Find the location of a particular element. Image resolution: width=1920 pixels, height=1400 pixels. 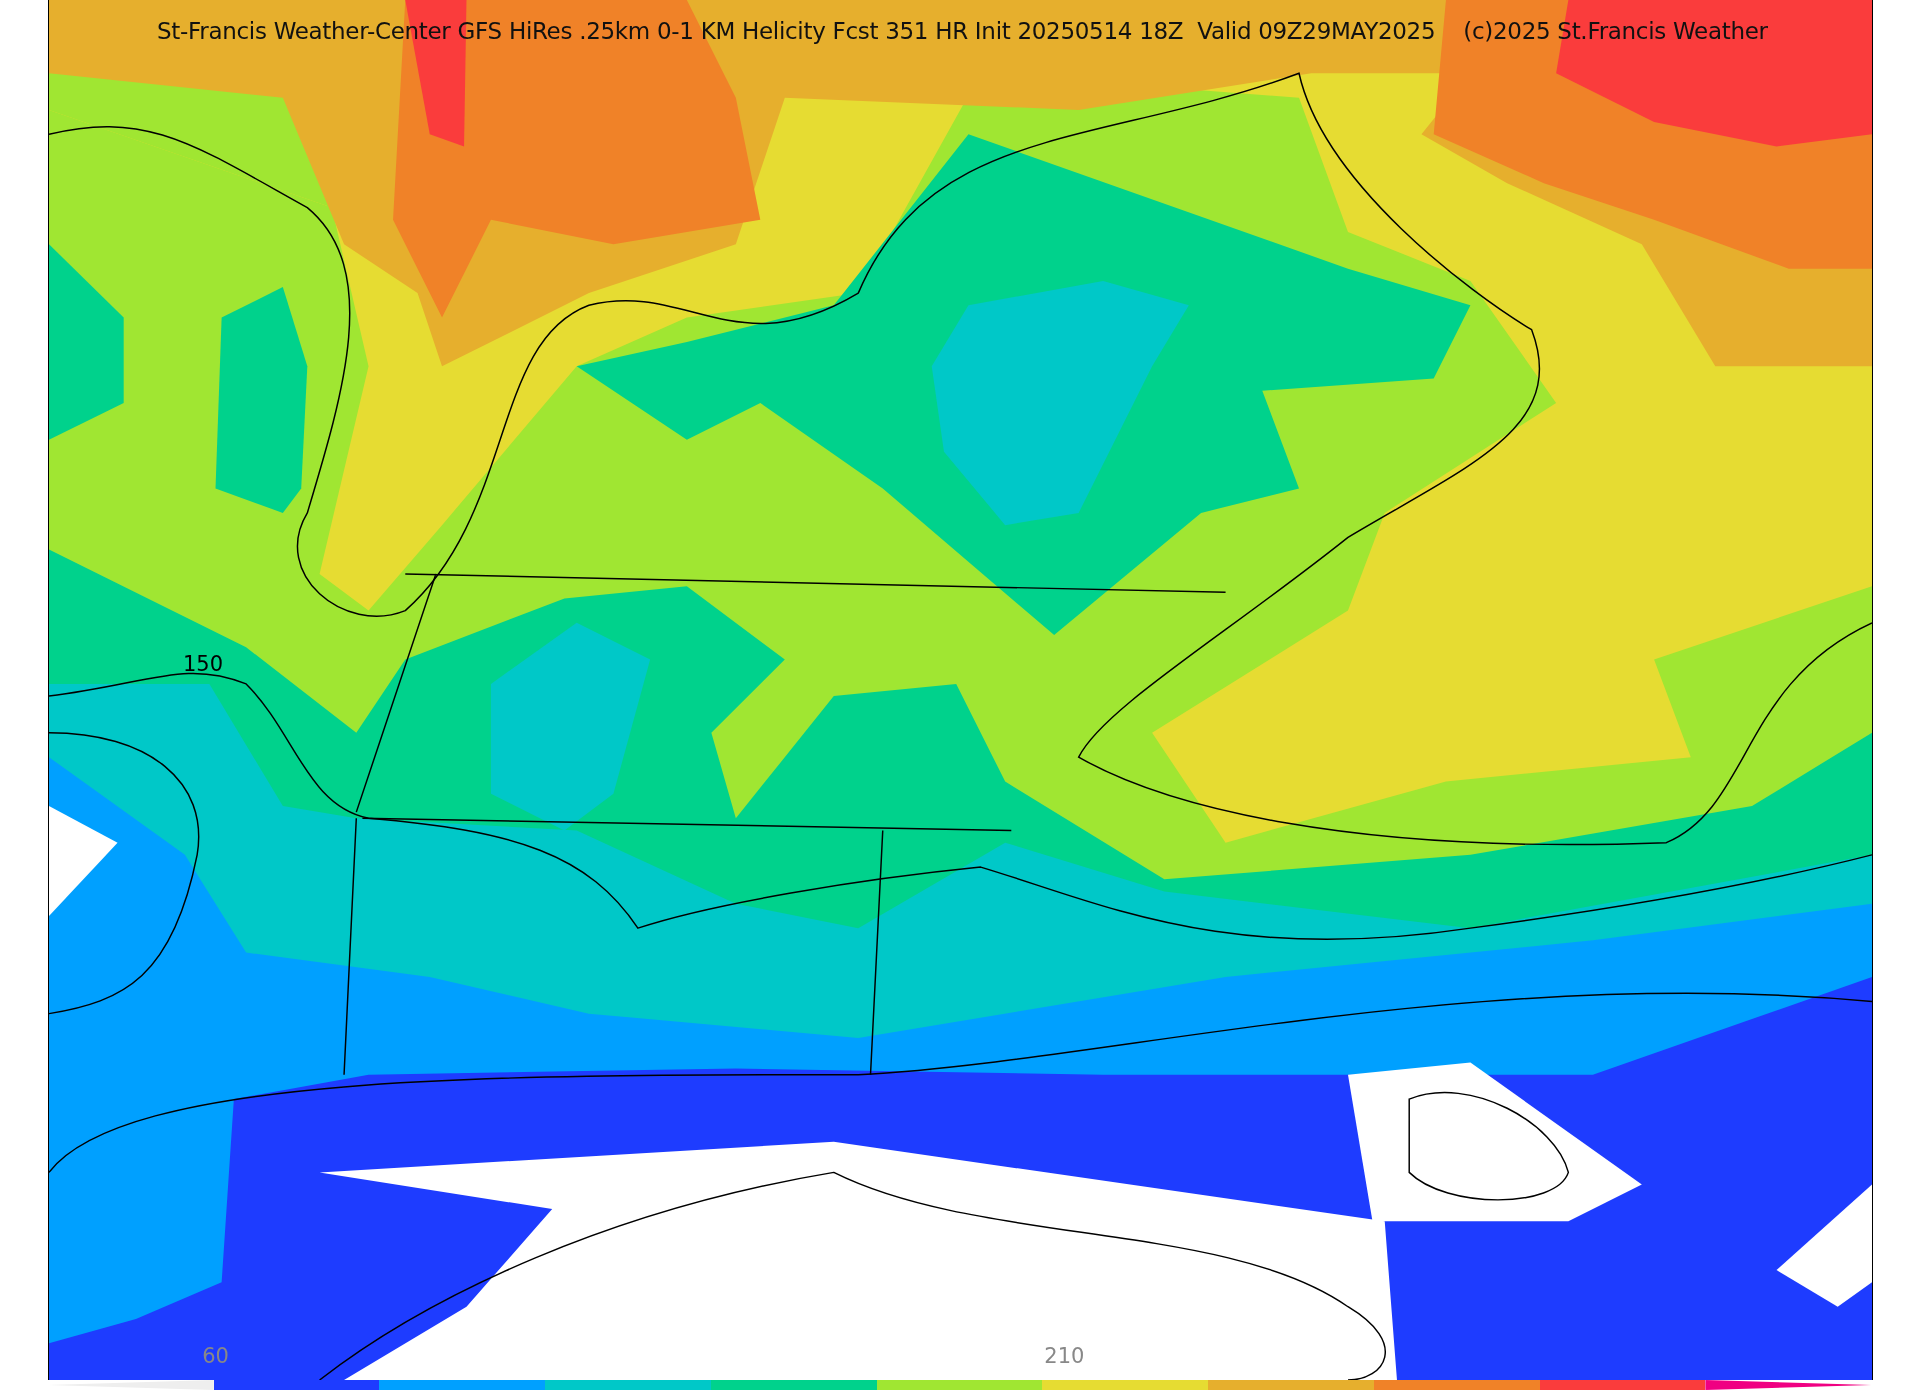

contour-label: 150 is located at coordinates (203, 664).